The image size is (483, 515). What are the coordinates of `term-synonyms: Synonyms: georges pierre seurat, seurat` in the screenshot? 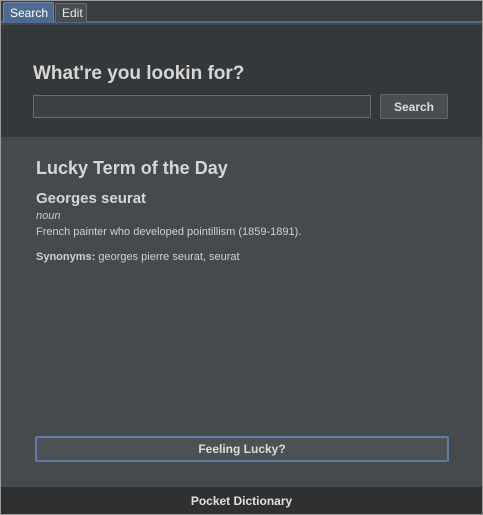 It's located at (138, 257).